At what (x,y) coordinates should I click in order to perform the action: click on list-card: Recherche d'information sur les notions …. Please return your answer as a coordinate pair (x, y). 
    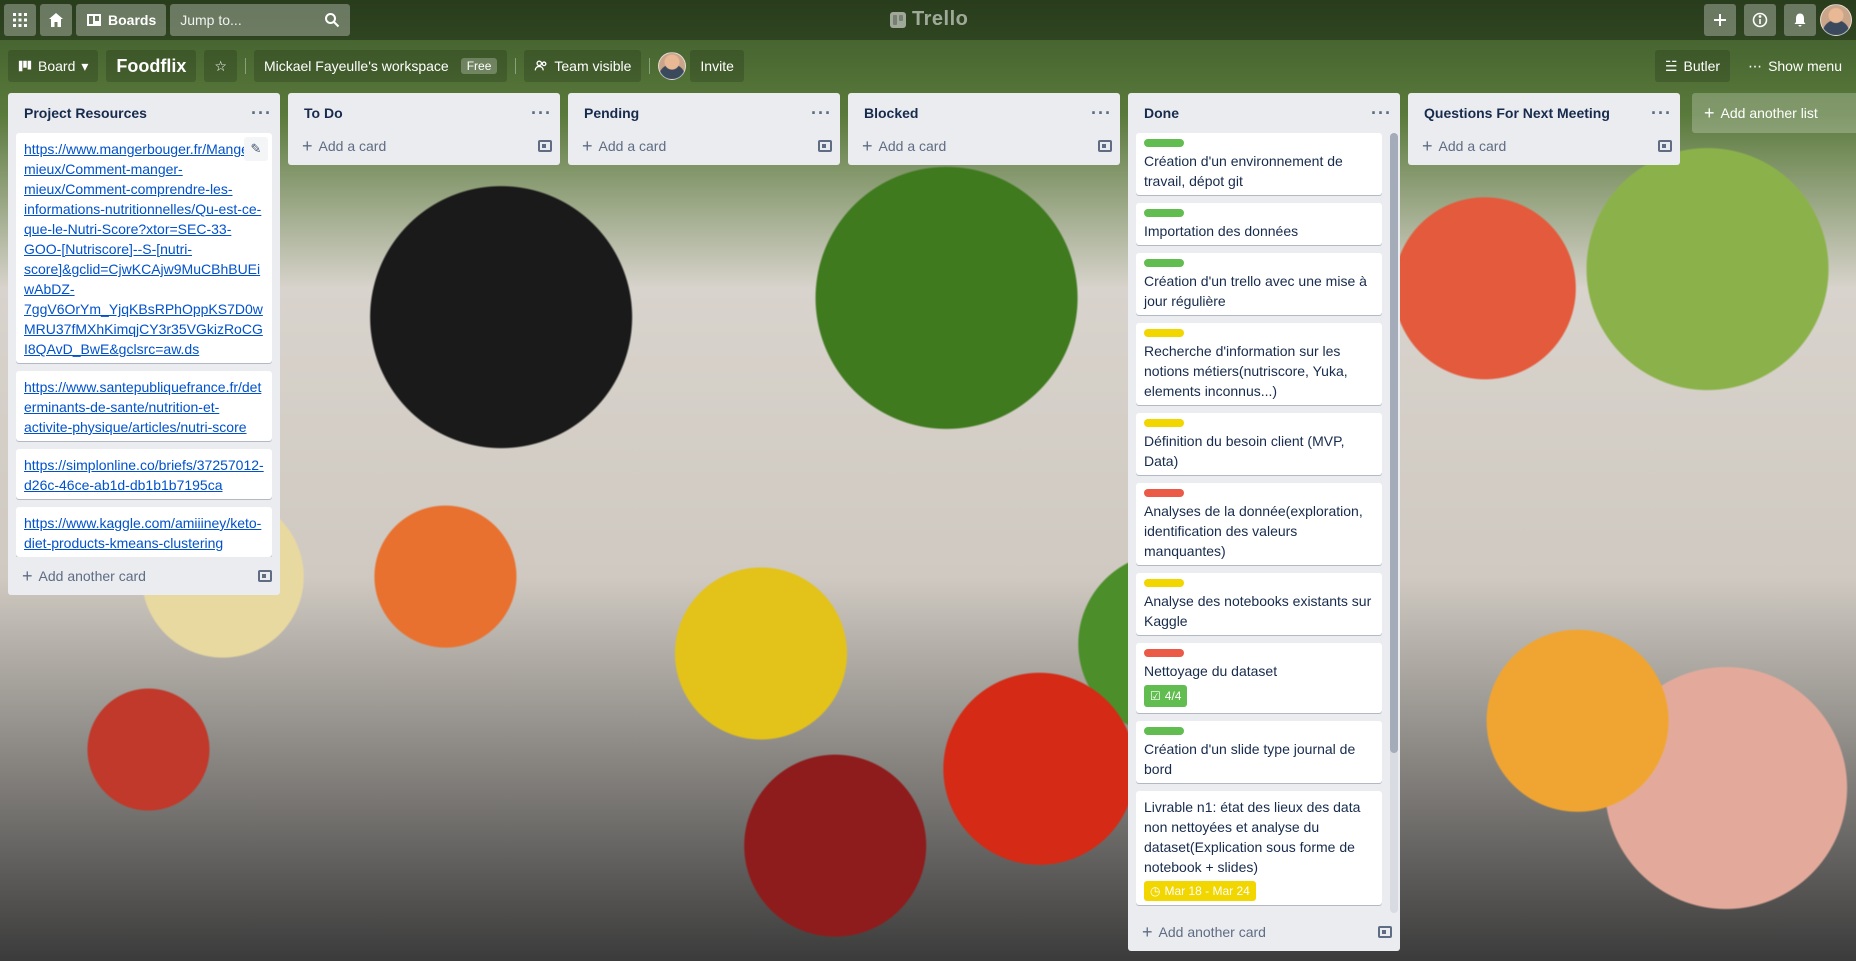
    Looking at the image, I should click on (1259, 364).